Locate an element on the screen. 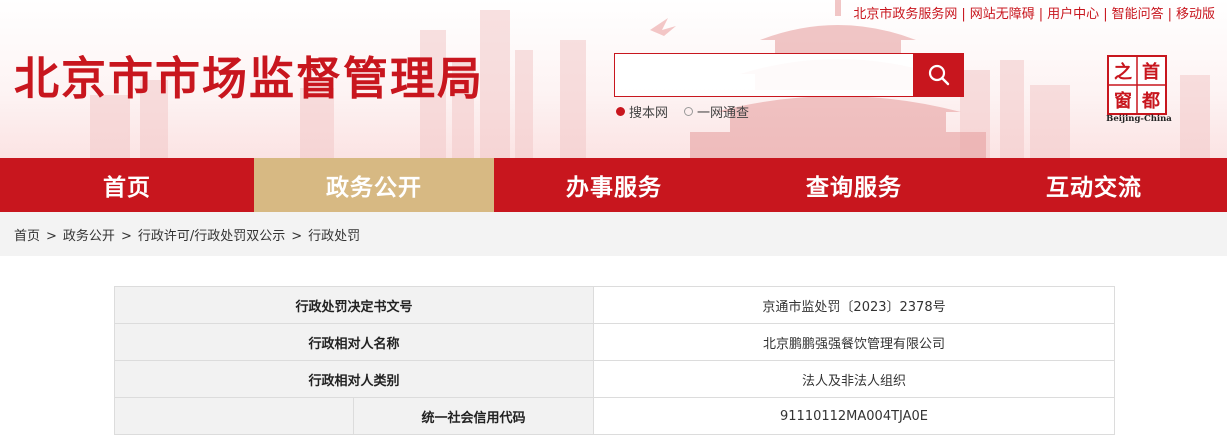  main-nav: 首页 政务公开 办事服务 查询服务 互动交流 is located at coordinates (613, 185).